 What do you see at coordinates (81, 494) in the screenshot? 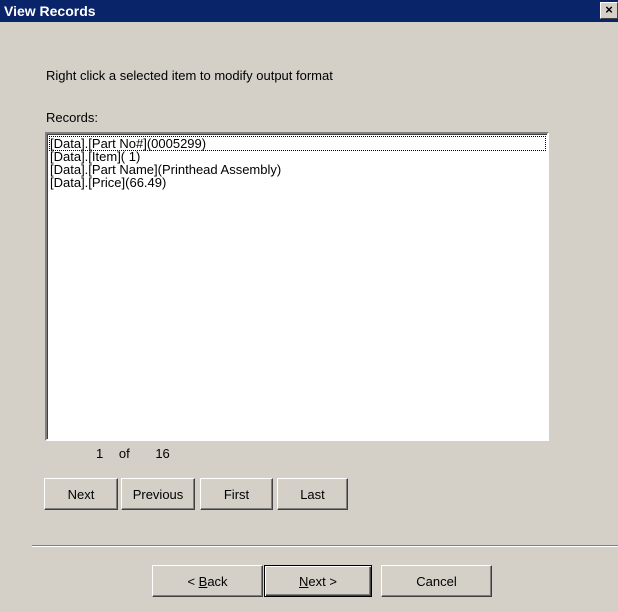
I see `next-record-button: Next` at bounding box center [81, 494].